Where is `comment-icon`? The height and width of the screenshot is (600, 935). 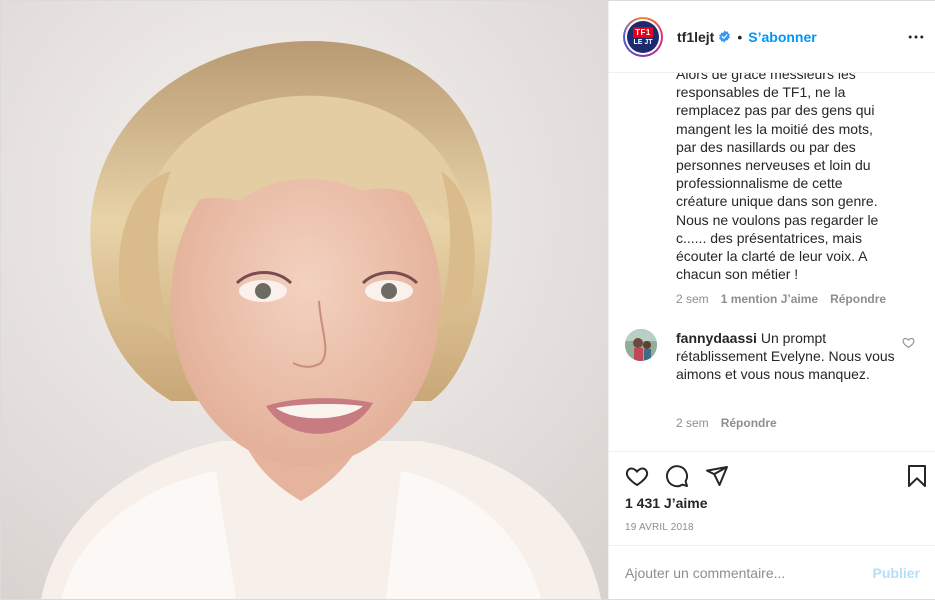 comment-icon is located at coordinates (677, 476).